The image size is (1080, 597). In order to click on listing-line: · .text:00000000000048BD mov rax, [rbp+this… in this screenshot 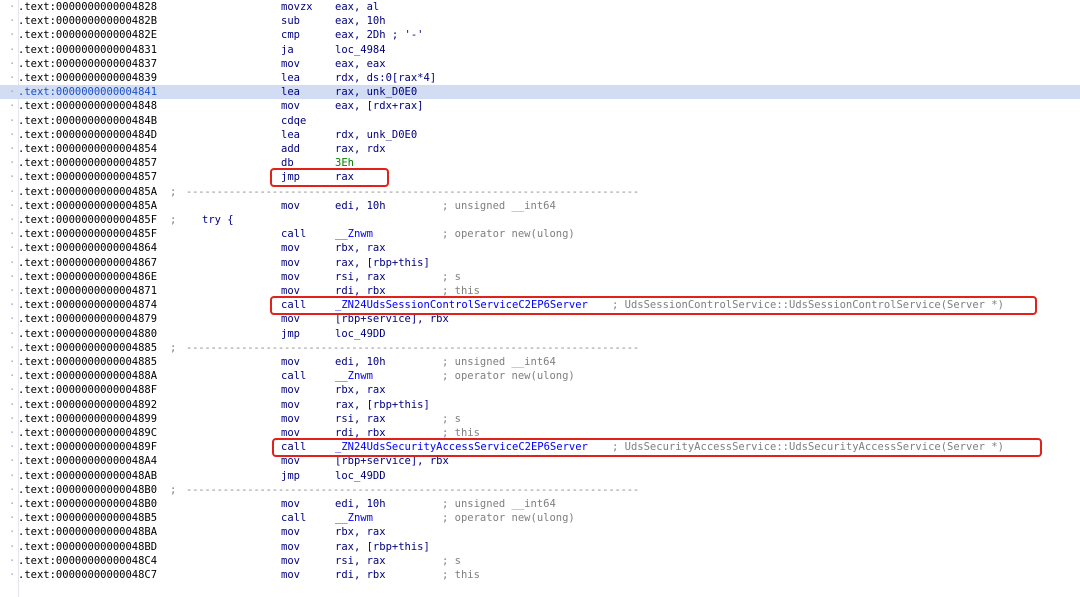, I will do `click(540, 547)`.